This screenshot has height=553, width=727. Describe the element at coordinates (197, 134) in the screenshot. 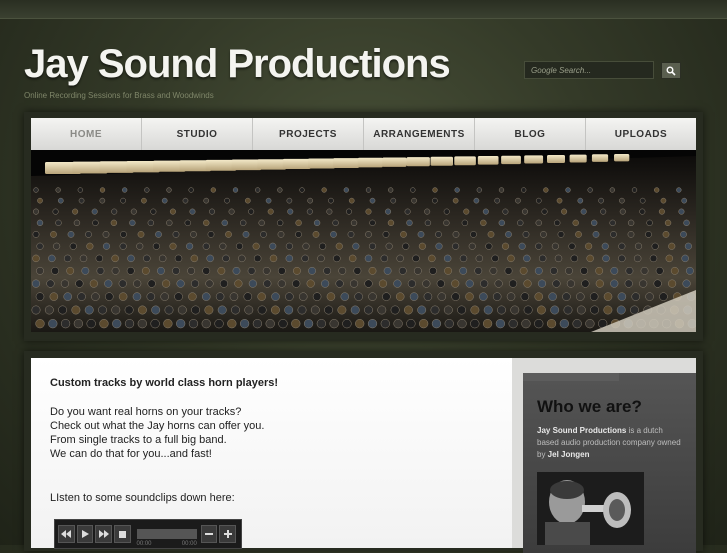

I see `nav-studio: STUDIO` at that location.